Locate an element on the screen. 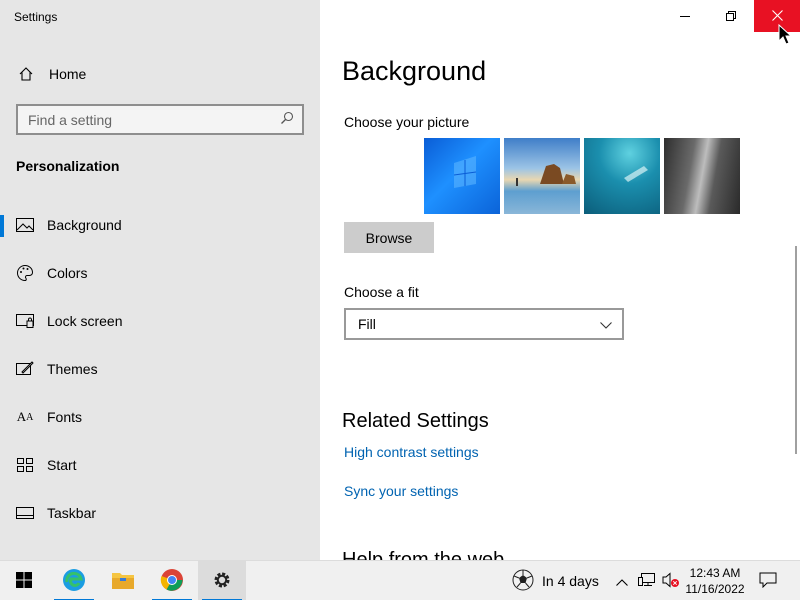 The height and width of the screenshot is (600, 800). related-settings-title: Related Settings is located at coordinates (415, 421).